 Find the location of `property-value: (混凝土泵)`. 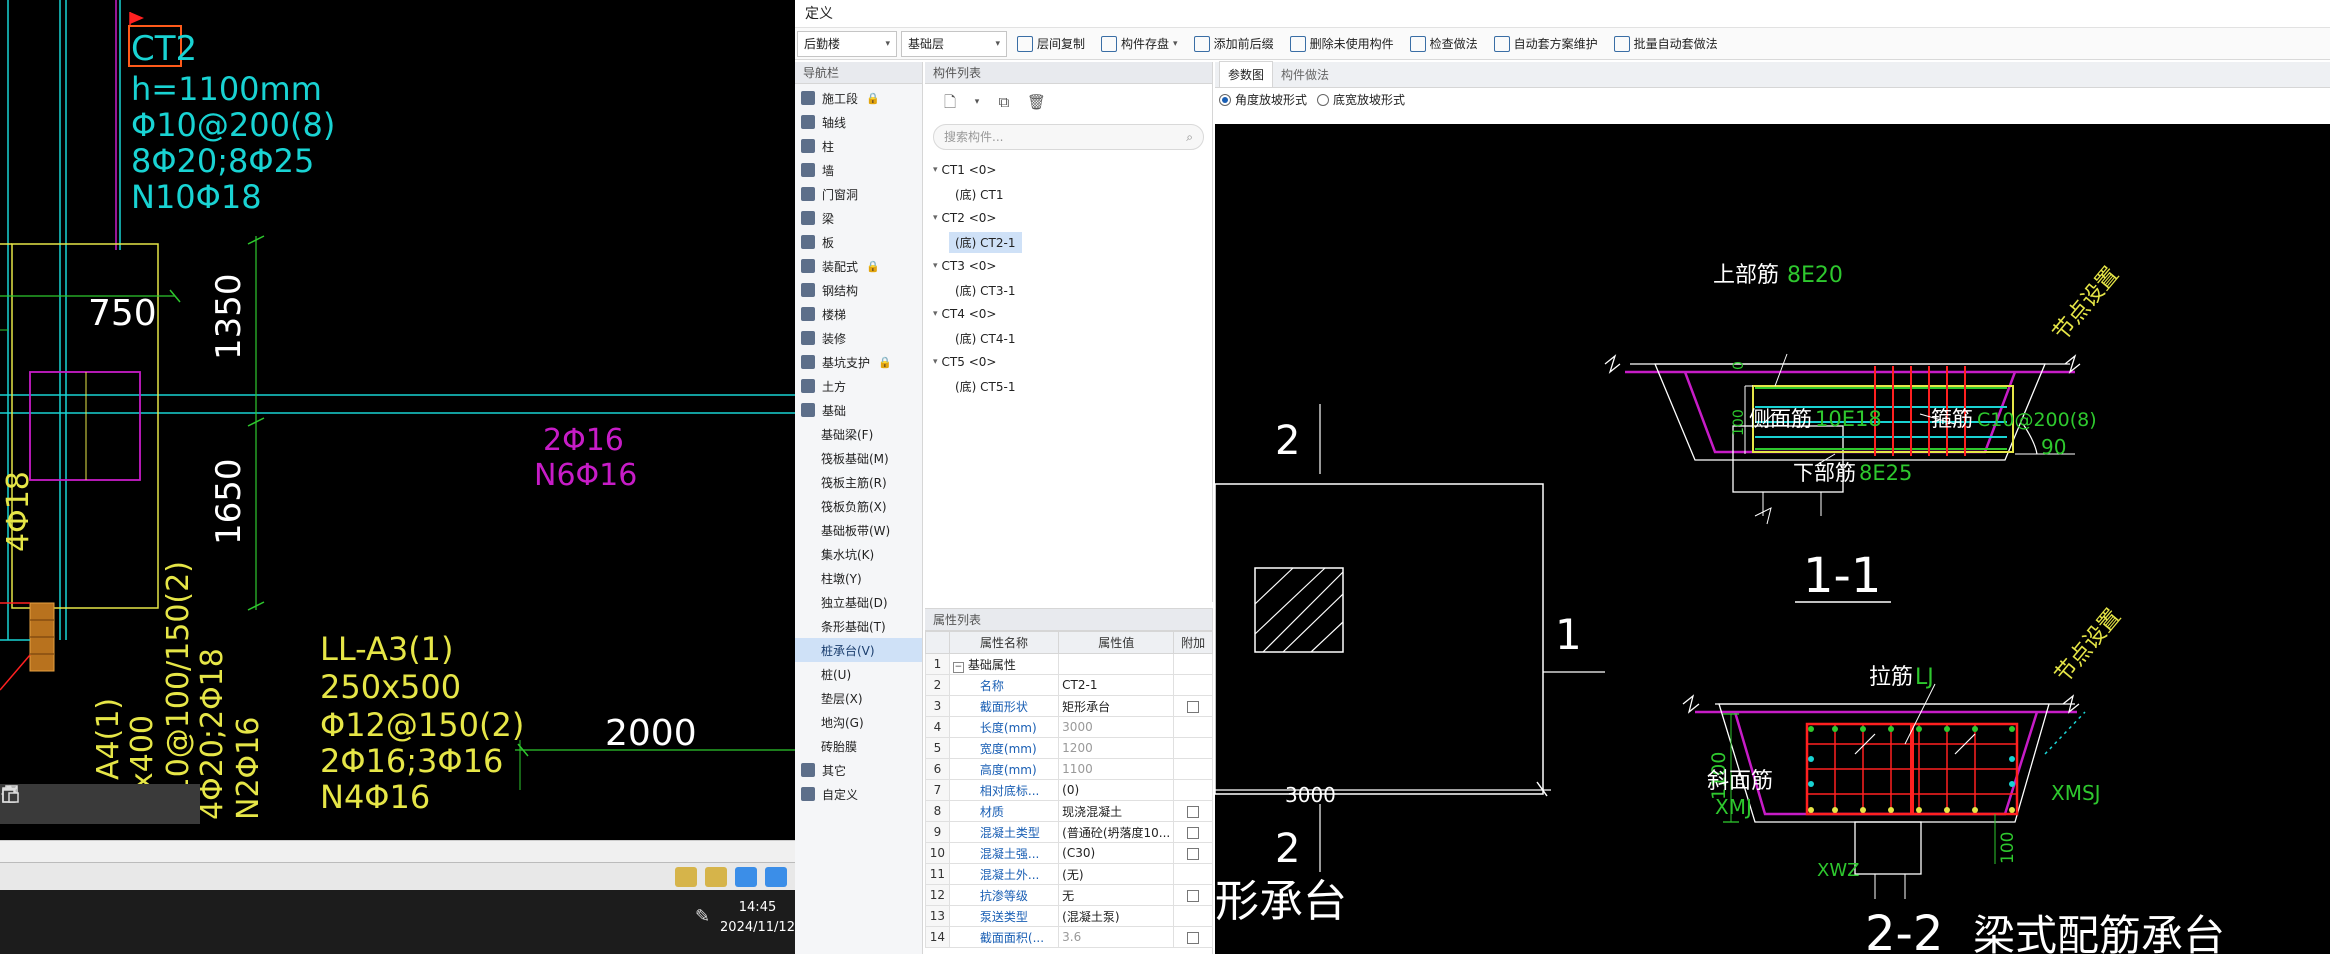

property-value: (混凝土泵) is located at coordinates (1116, 916).